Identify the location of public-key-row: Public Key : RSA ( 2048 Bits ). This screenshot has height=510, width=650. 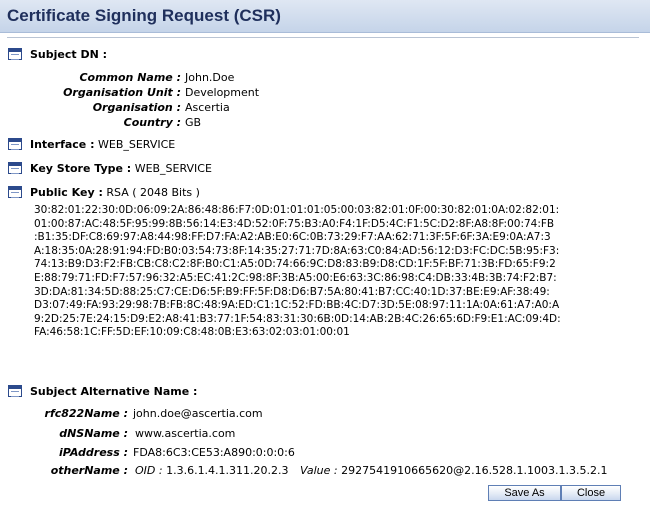
(115, 193).